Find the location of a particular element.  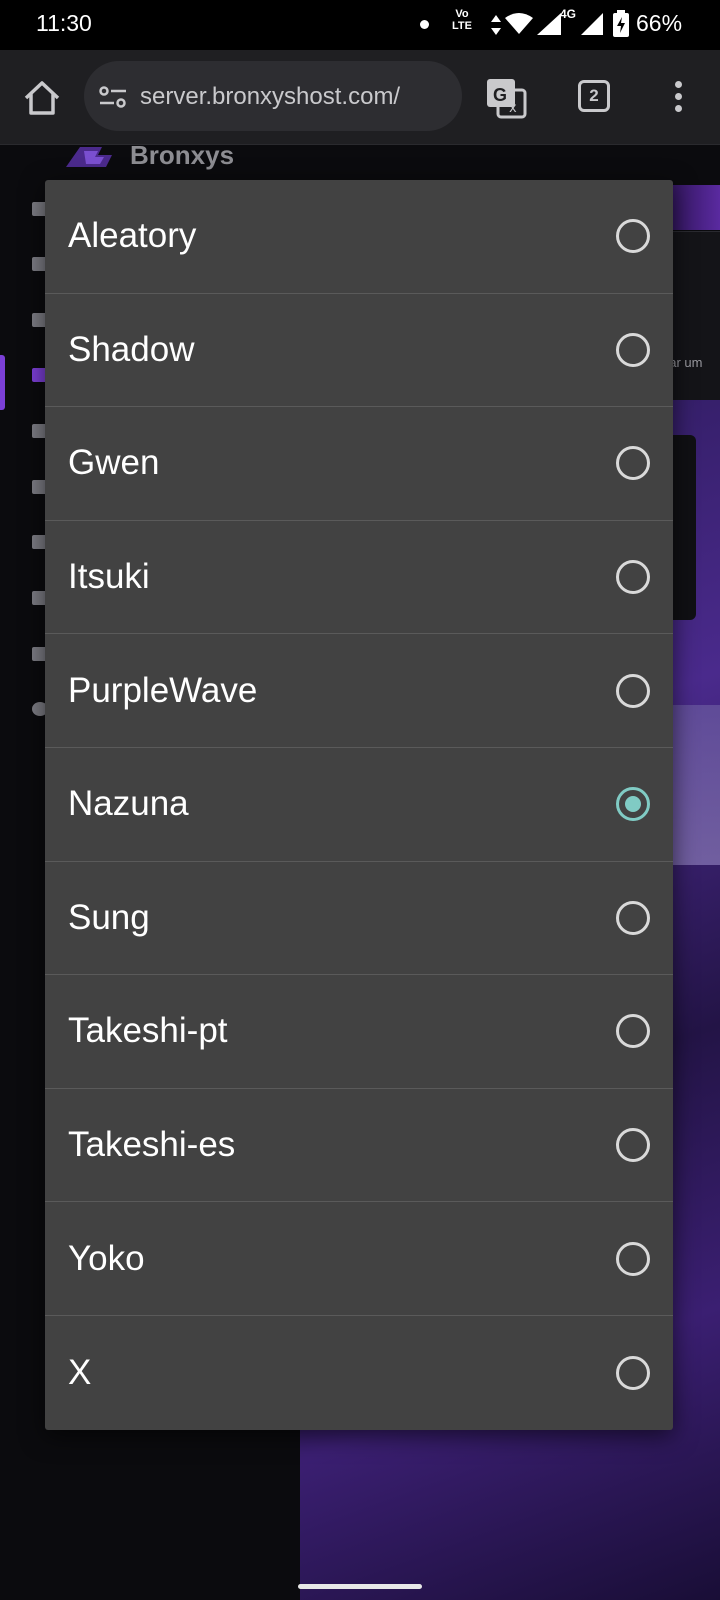

tab-switcher-button: 2 is located at coordinates (594, 96).